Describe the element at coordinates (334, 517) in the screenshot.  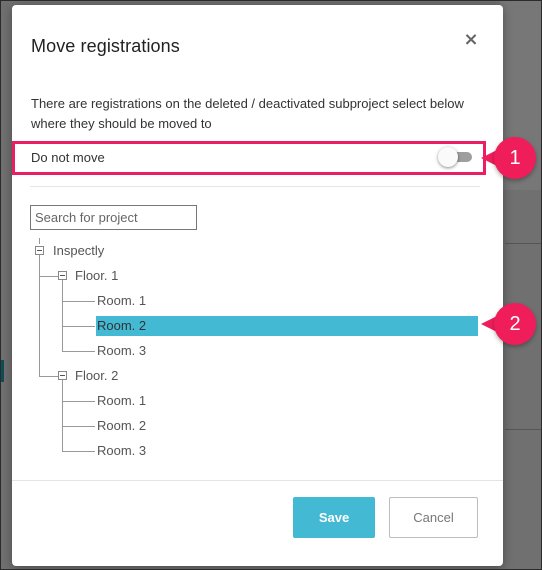
I see `save-button: Save` at that location.